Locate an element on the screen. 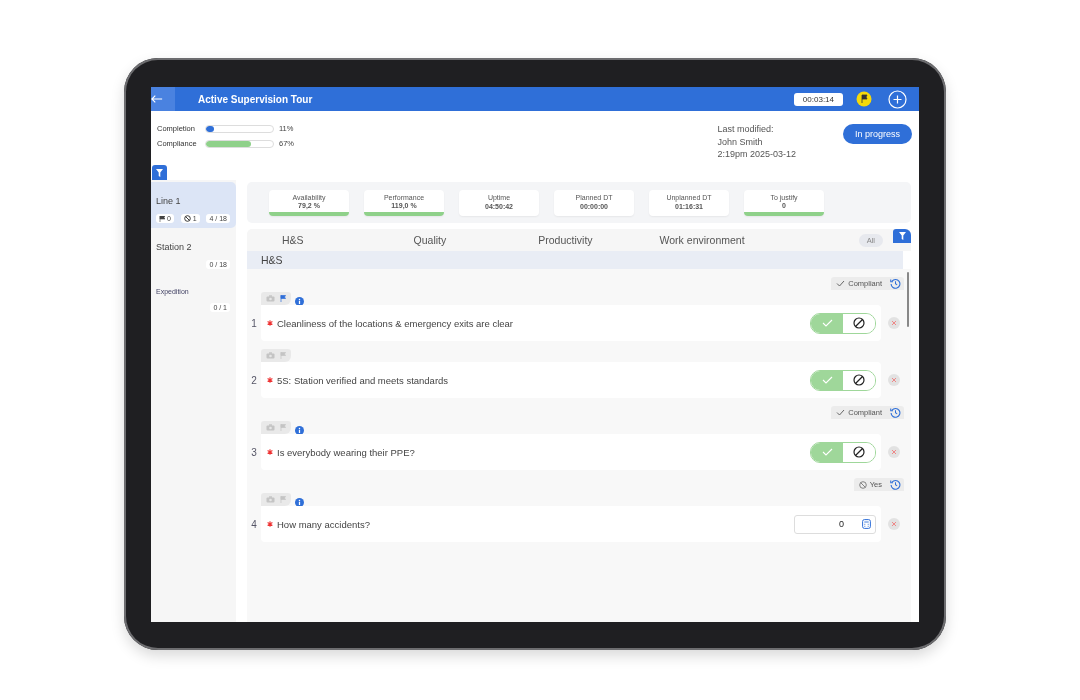 The height and width of the screenshot is (700, 1080). add-icon is located at coordinates (897, 99).